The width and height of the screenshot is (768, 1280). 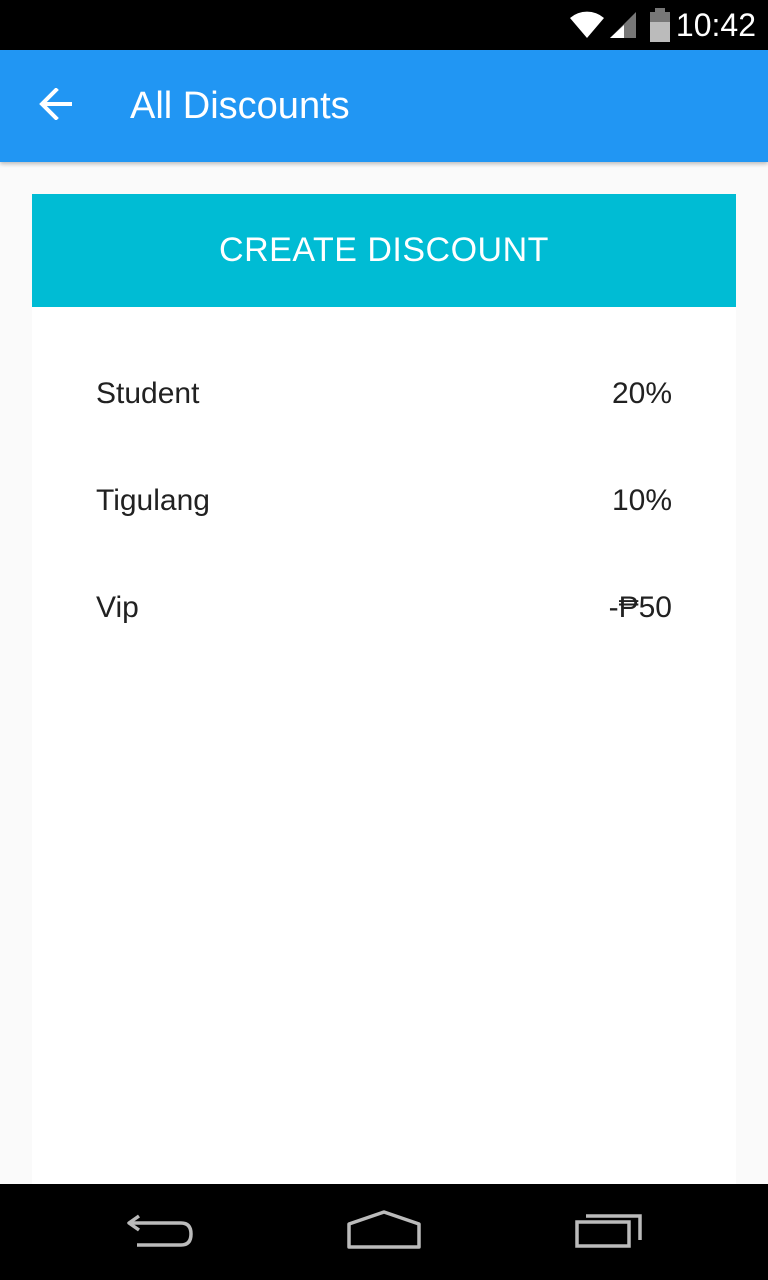 I want to click on discount-row: Tigulang 10%, so click(x=384, y=501).